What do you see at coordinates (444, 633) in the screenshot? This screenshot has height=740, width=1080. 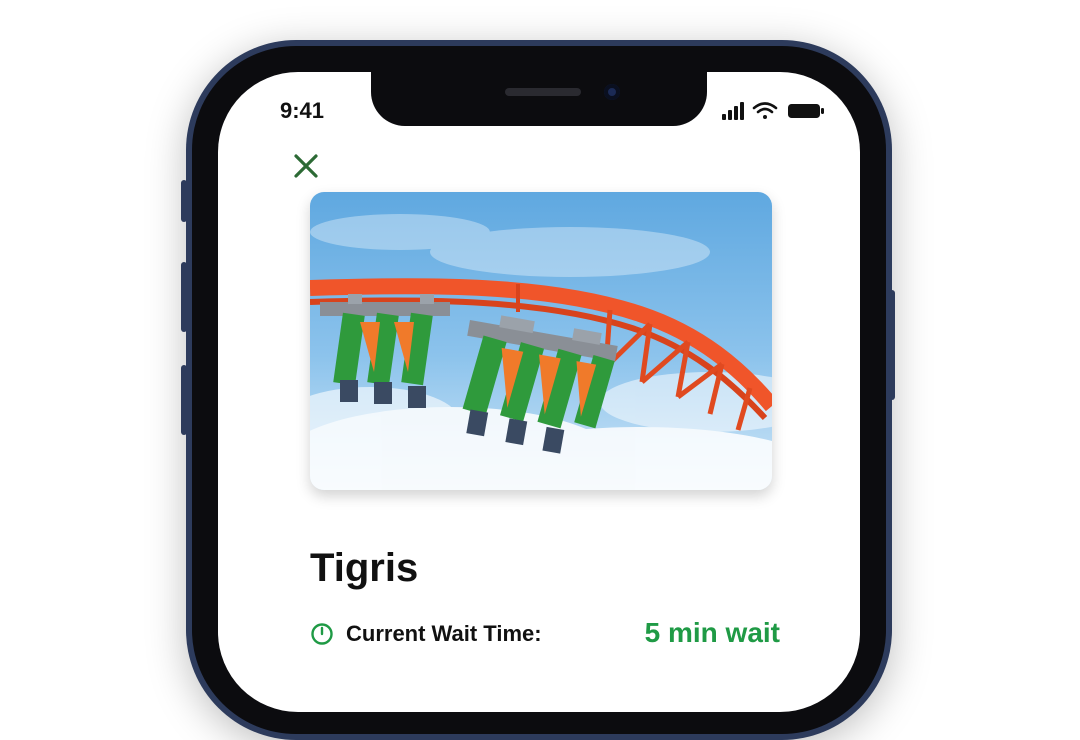 I see `wait-time-label: Current Wait Time:` at bounding box center [444, 633].